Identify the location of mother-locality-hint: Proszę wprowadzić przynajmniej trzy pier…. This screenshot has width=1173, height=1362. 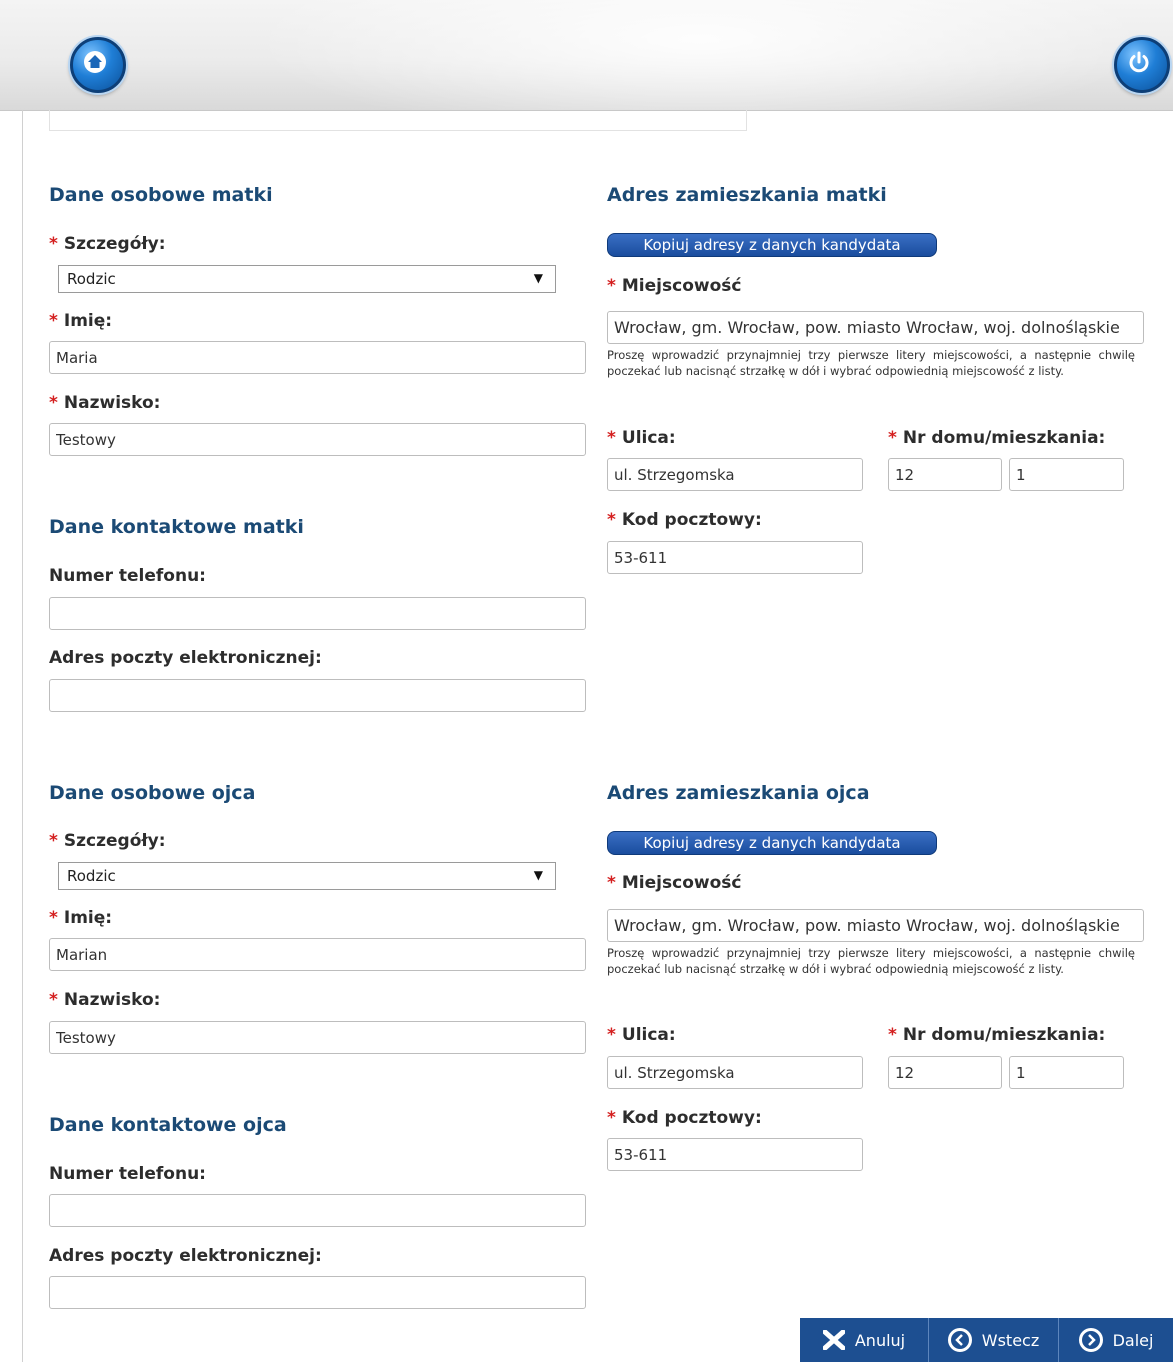
(871, 363).